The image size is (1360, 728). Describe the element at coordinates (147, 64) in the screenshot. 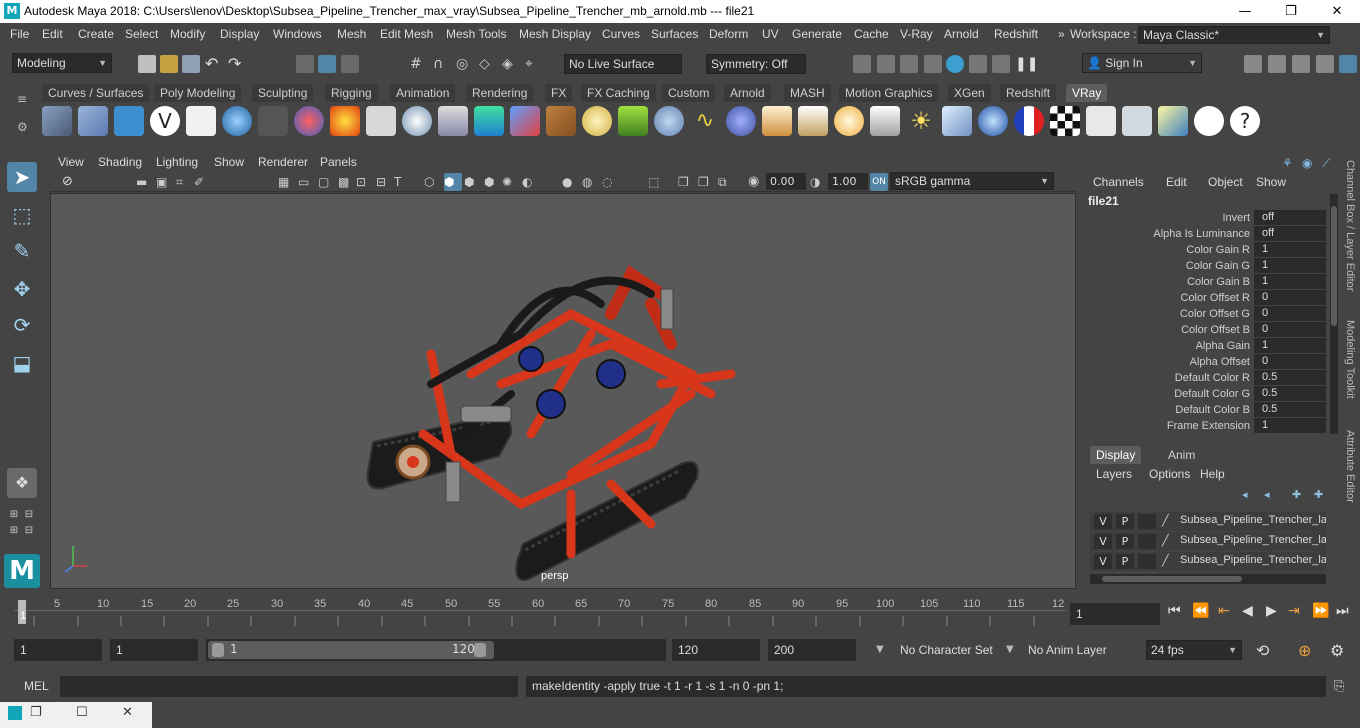

I see `new-scene-icon` at that location.